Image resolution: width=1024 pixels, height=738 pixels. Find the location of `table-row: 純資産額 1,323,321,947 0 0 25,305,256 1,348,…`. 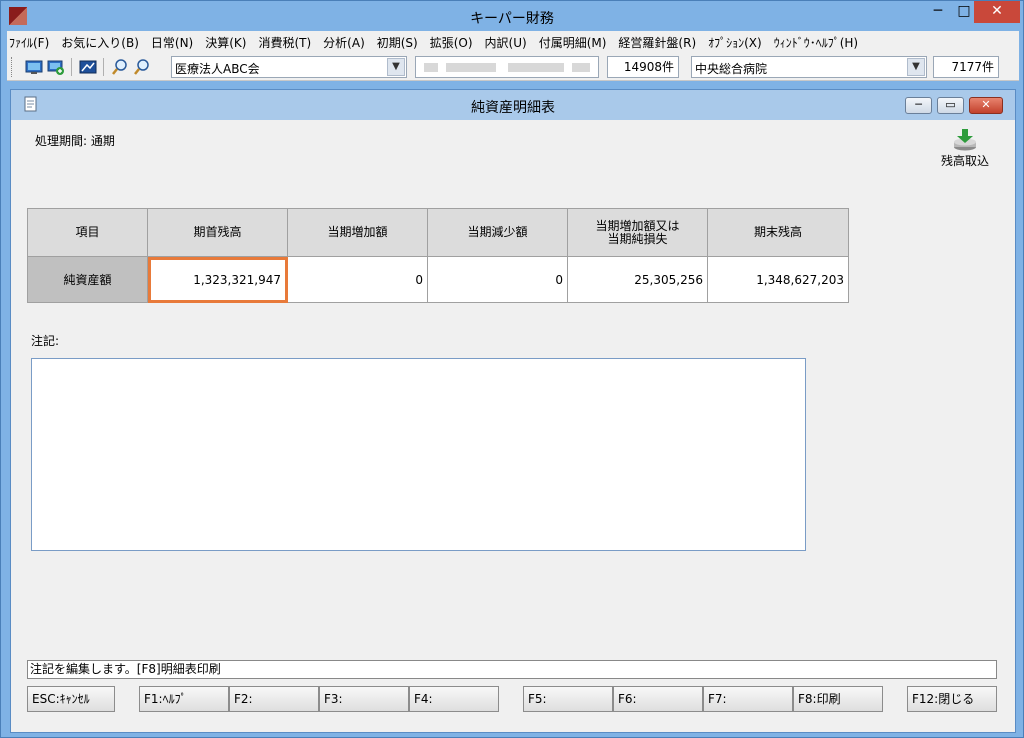

table-row: 純資産額 1,323,321,947 0 0 25,305,256 1,348,… is located at coordinates (438, 279).